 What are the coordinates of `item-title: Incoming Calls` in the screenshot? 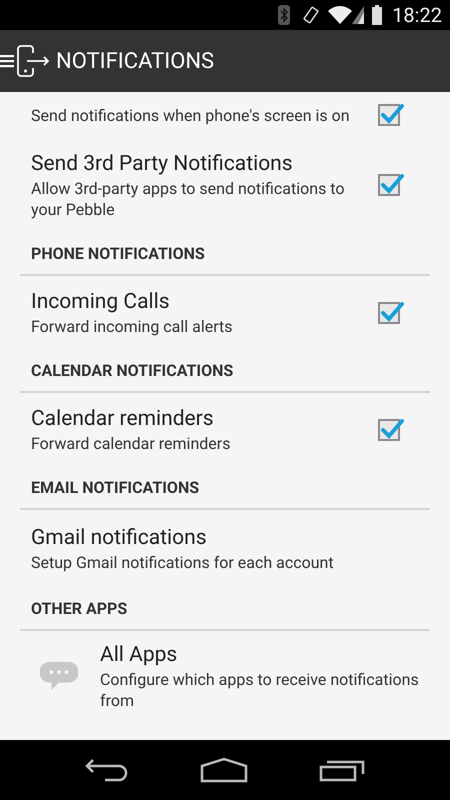 It's located at (101, 302).